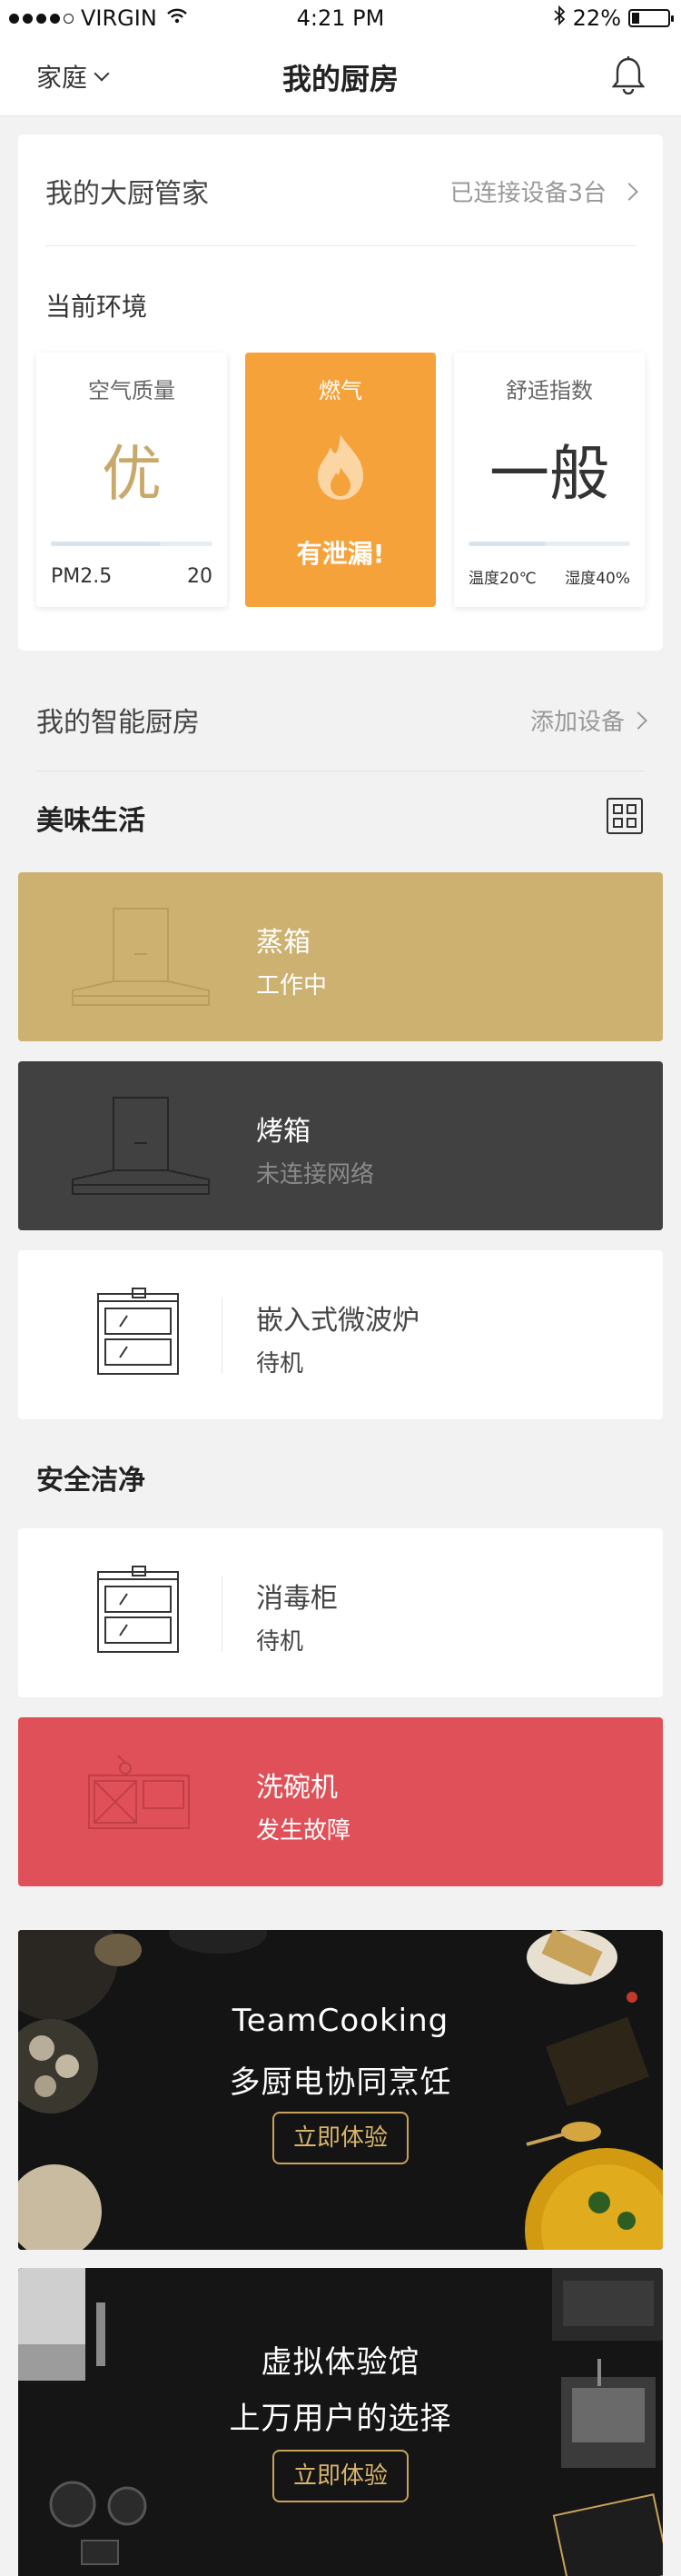  Describe the element at coordinates (303, 1831) in the screenshot. I see `device-status: 发生故障` at that location.